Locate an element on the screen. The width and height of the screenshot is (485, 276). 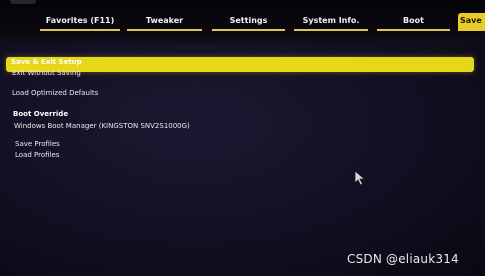
tab-system-info: System Info. is located at coordinates (331, 22).